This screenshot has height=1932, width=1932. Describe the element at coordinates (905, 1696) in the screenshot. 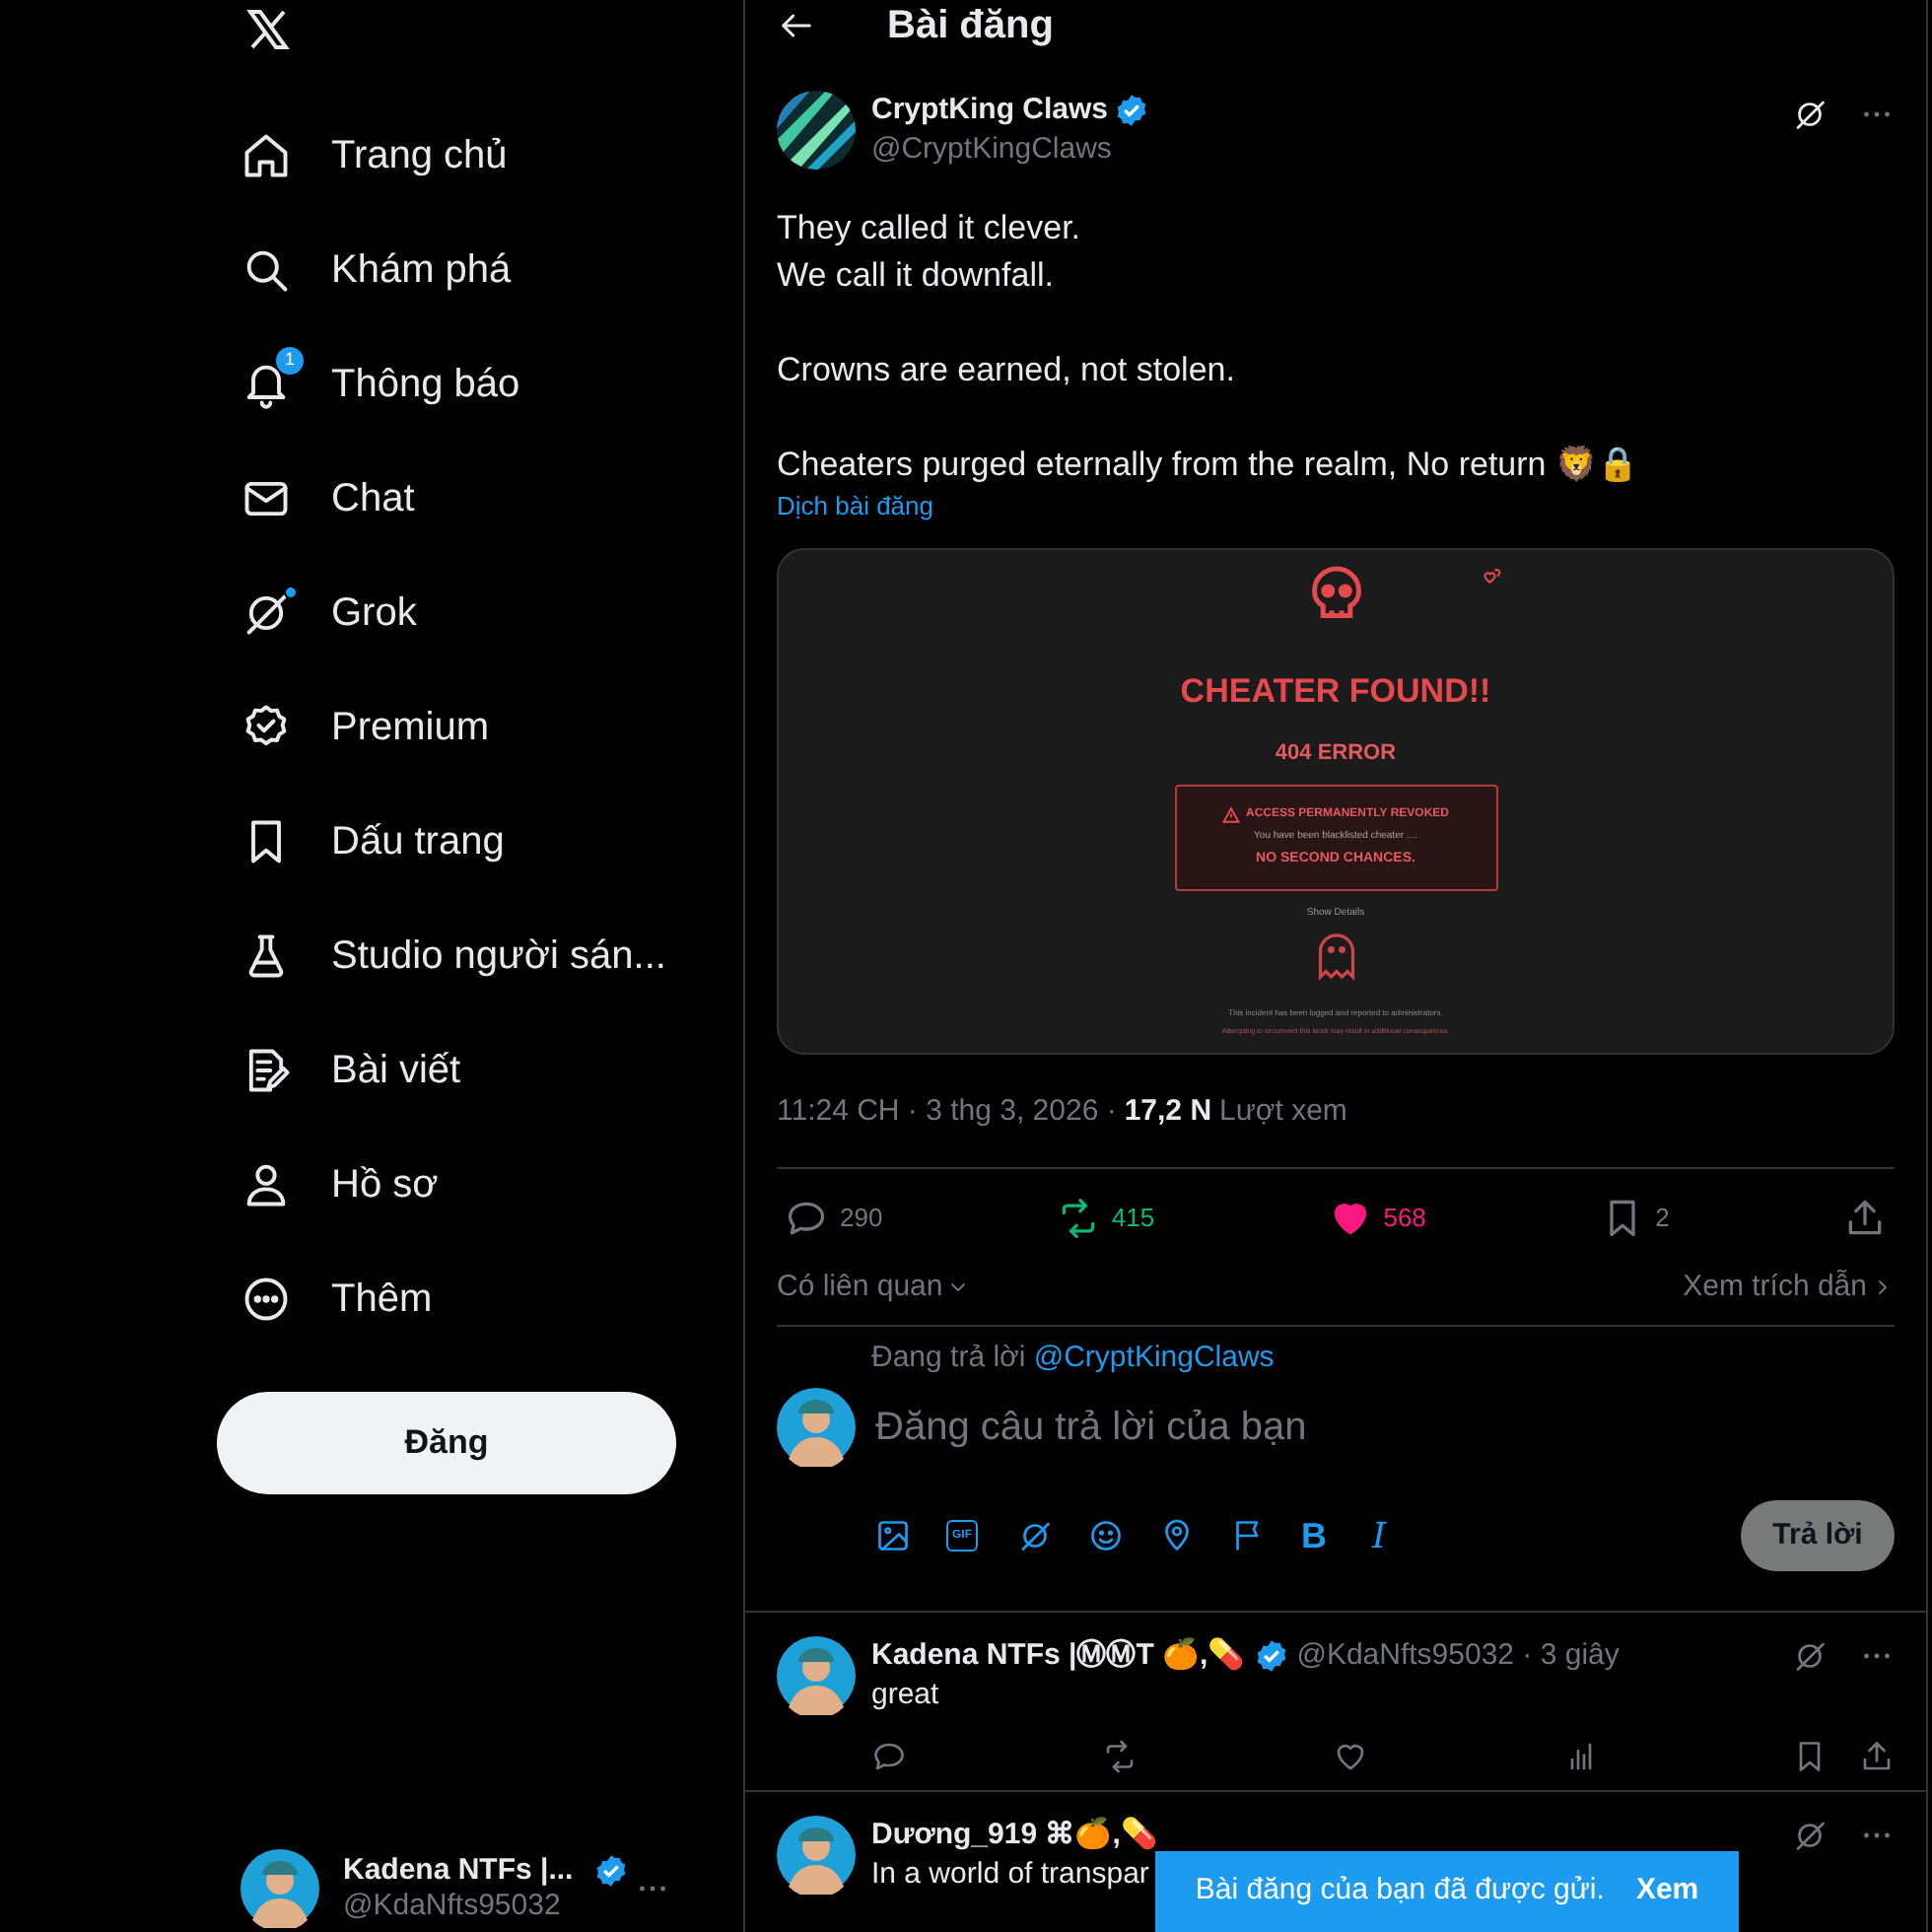

I see `reply-text: great` at that location.